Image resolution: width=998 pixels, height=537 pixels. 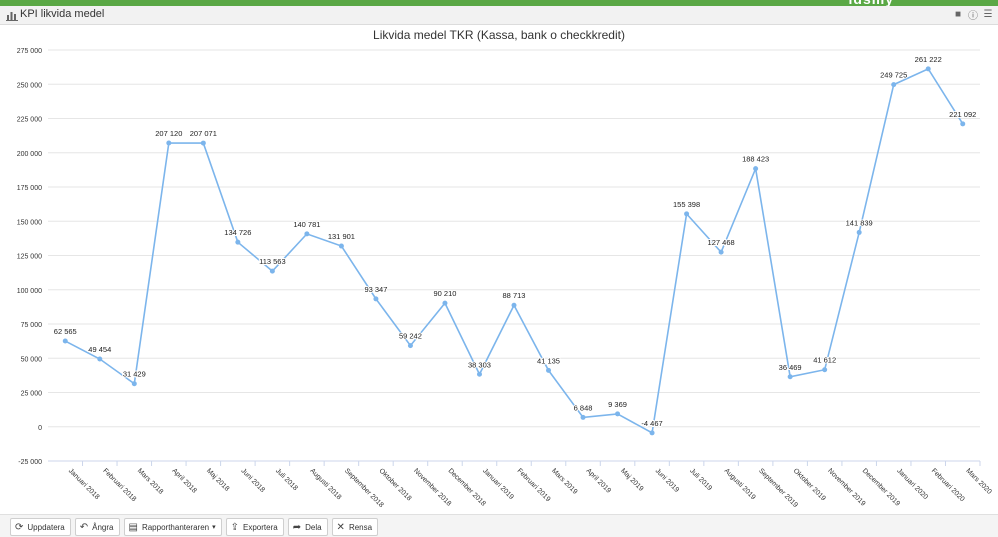 What do you see at coordinates (790, 367) in the screenshot?
I see `data-label: 36 469` at bounding box center [790, 367].